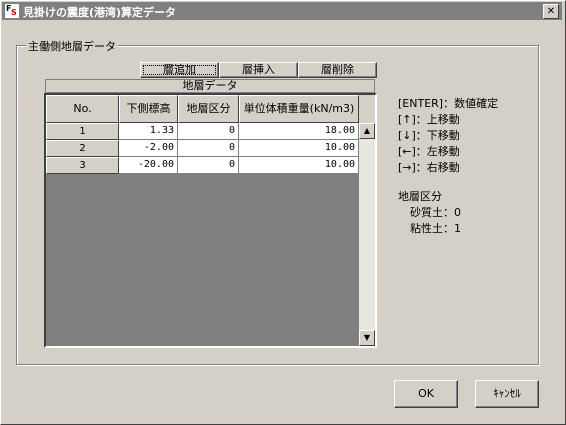  I want to click on help-left: [←]：左移動, so click(429, 151).